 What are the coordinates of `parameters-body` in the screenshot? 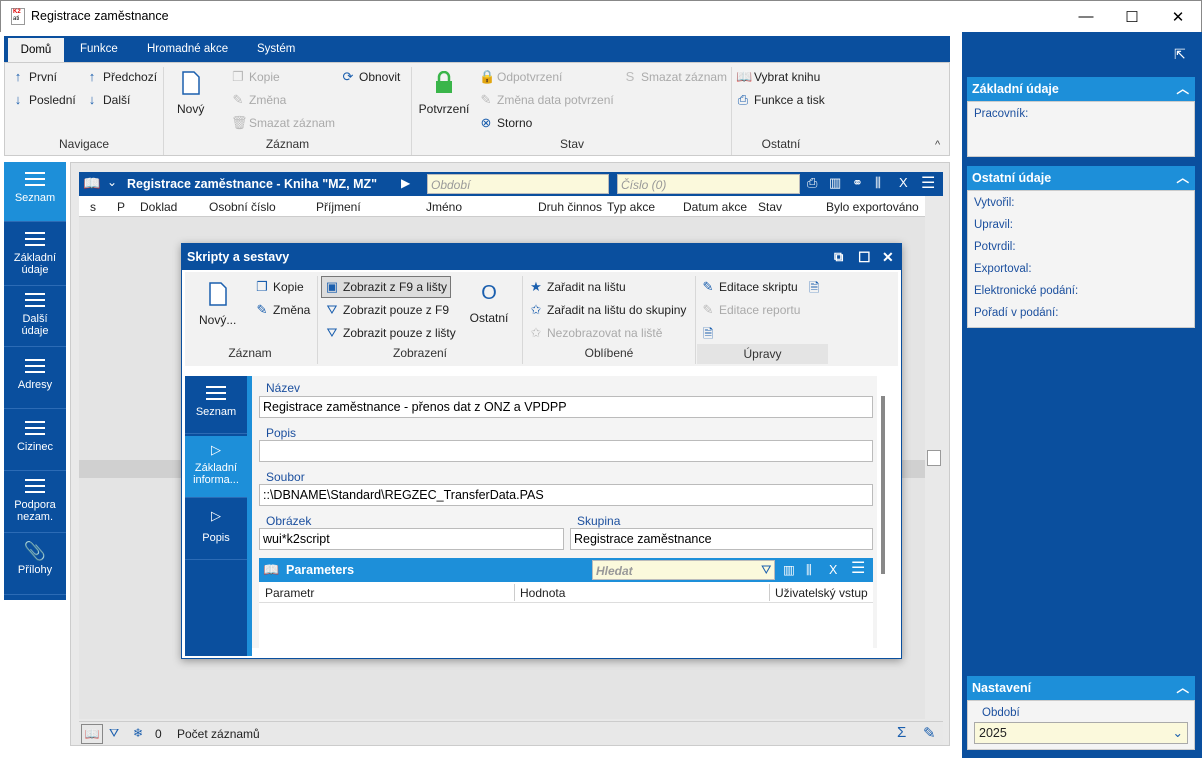 It's located at (566, 626).